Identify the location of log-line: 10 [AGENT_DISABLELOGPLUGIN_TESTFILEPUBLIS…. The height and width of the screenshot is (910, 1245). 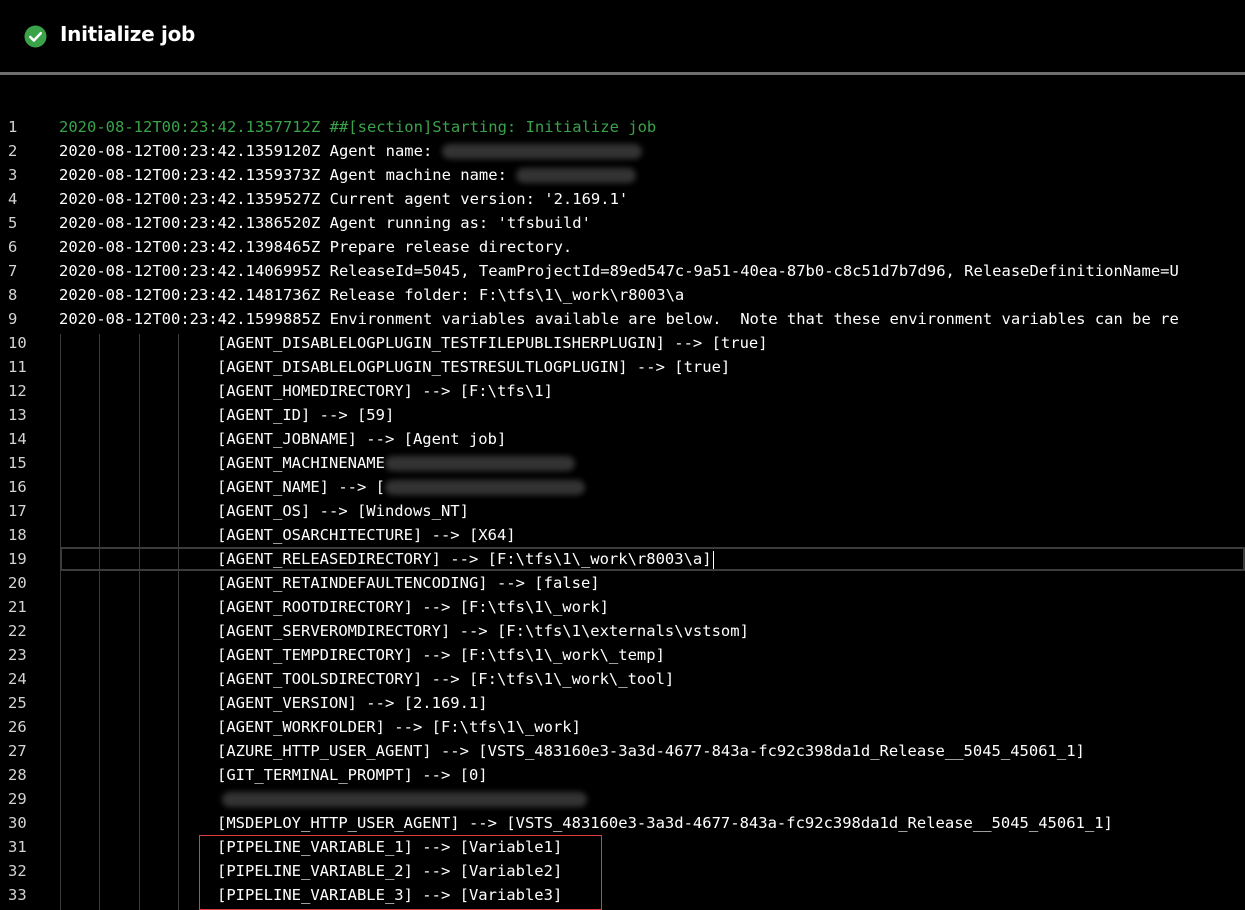
(622, 343).